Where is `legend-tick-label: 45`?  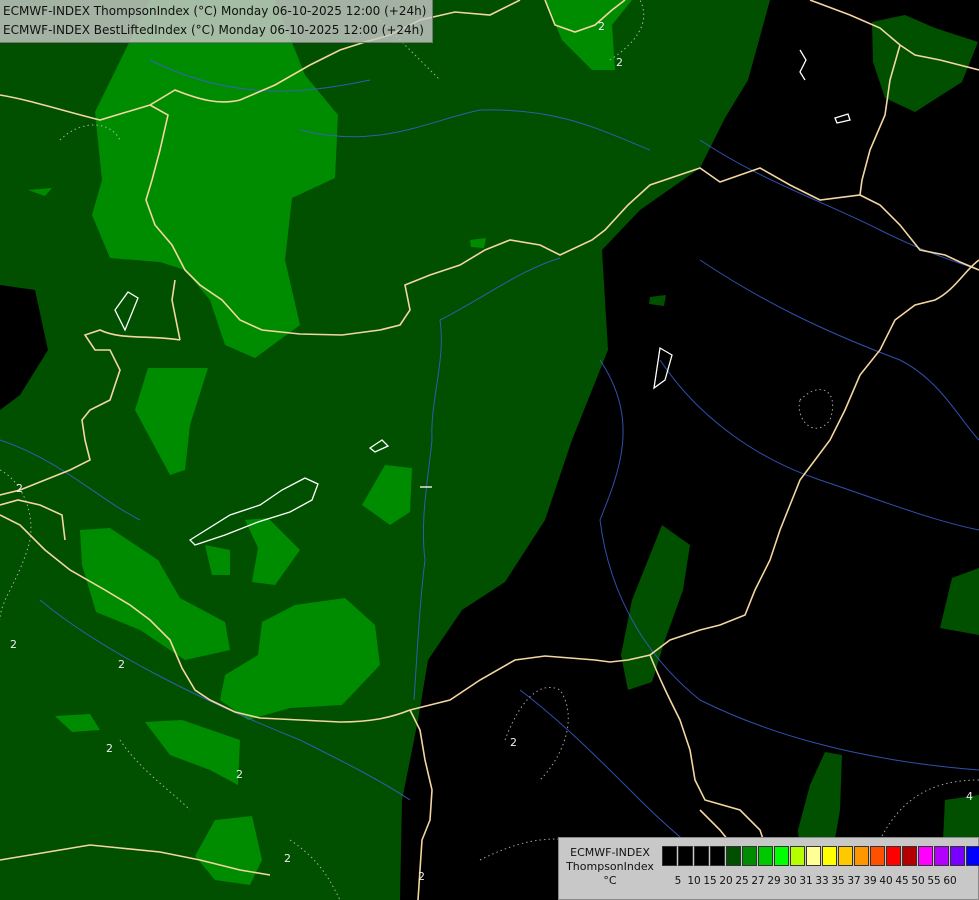
legend-tick-label: 45 is located at coordinates (902, 881).